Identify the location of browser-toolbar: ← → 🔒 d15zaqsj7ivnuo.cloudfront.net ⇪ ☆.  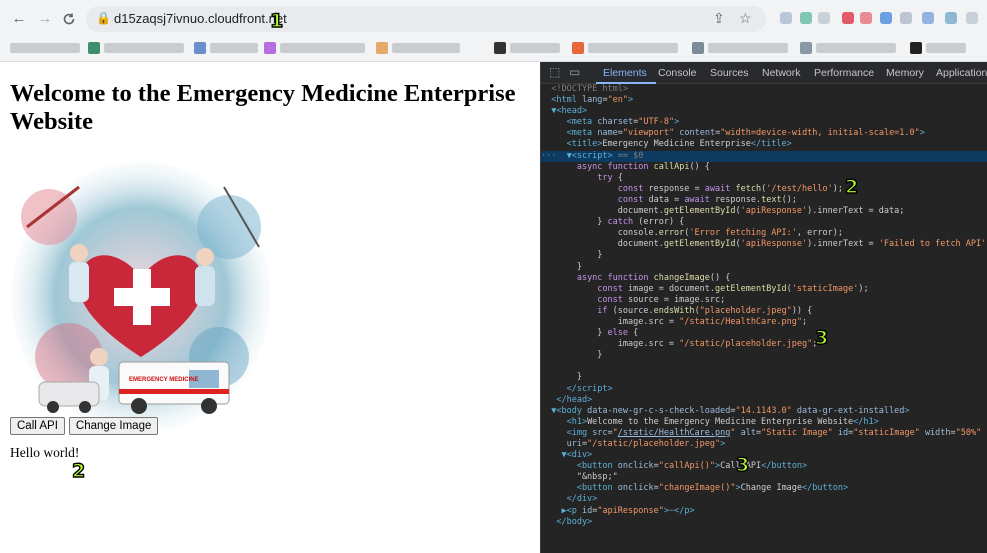
(493, 31).